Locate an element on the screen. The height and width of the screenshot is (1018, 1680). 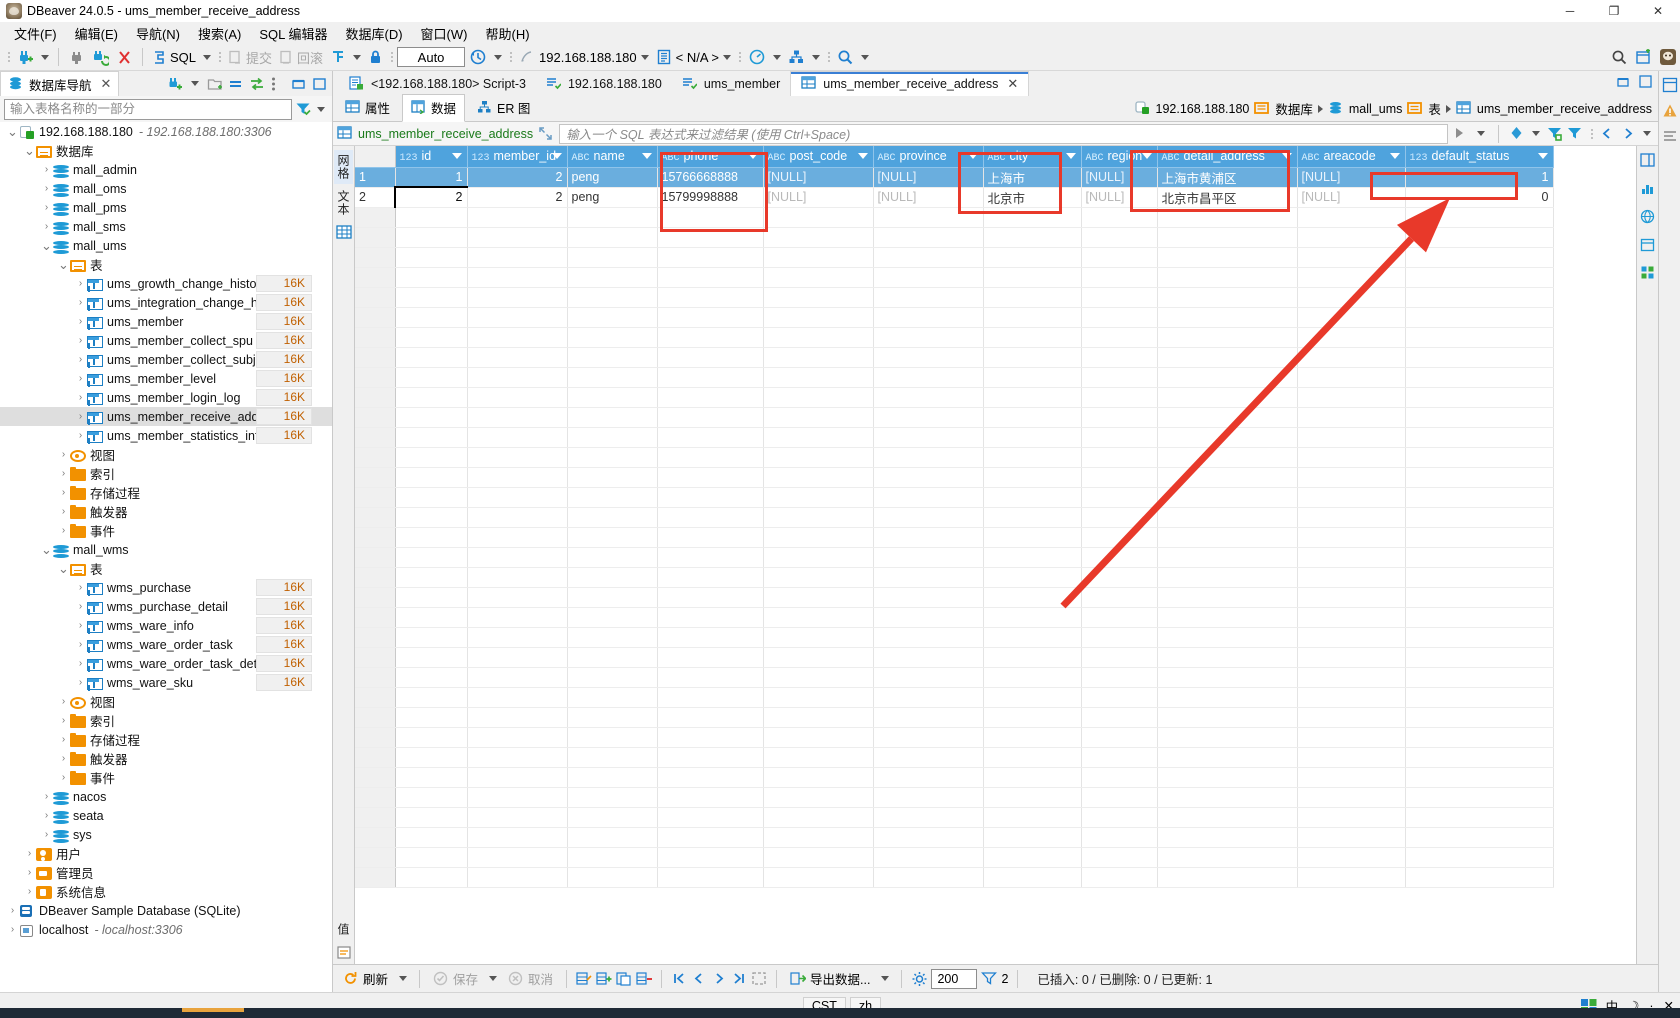
cancel-button: 取消 is located at coordinates (530, 978).